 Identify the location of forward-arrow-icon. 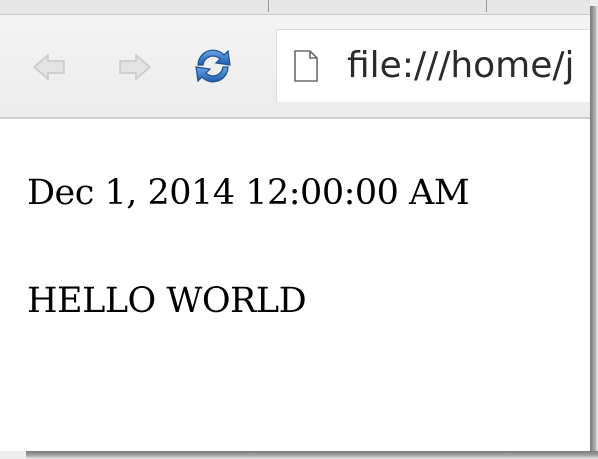
(135, 67).